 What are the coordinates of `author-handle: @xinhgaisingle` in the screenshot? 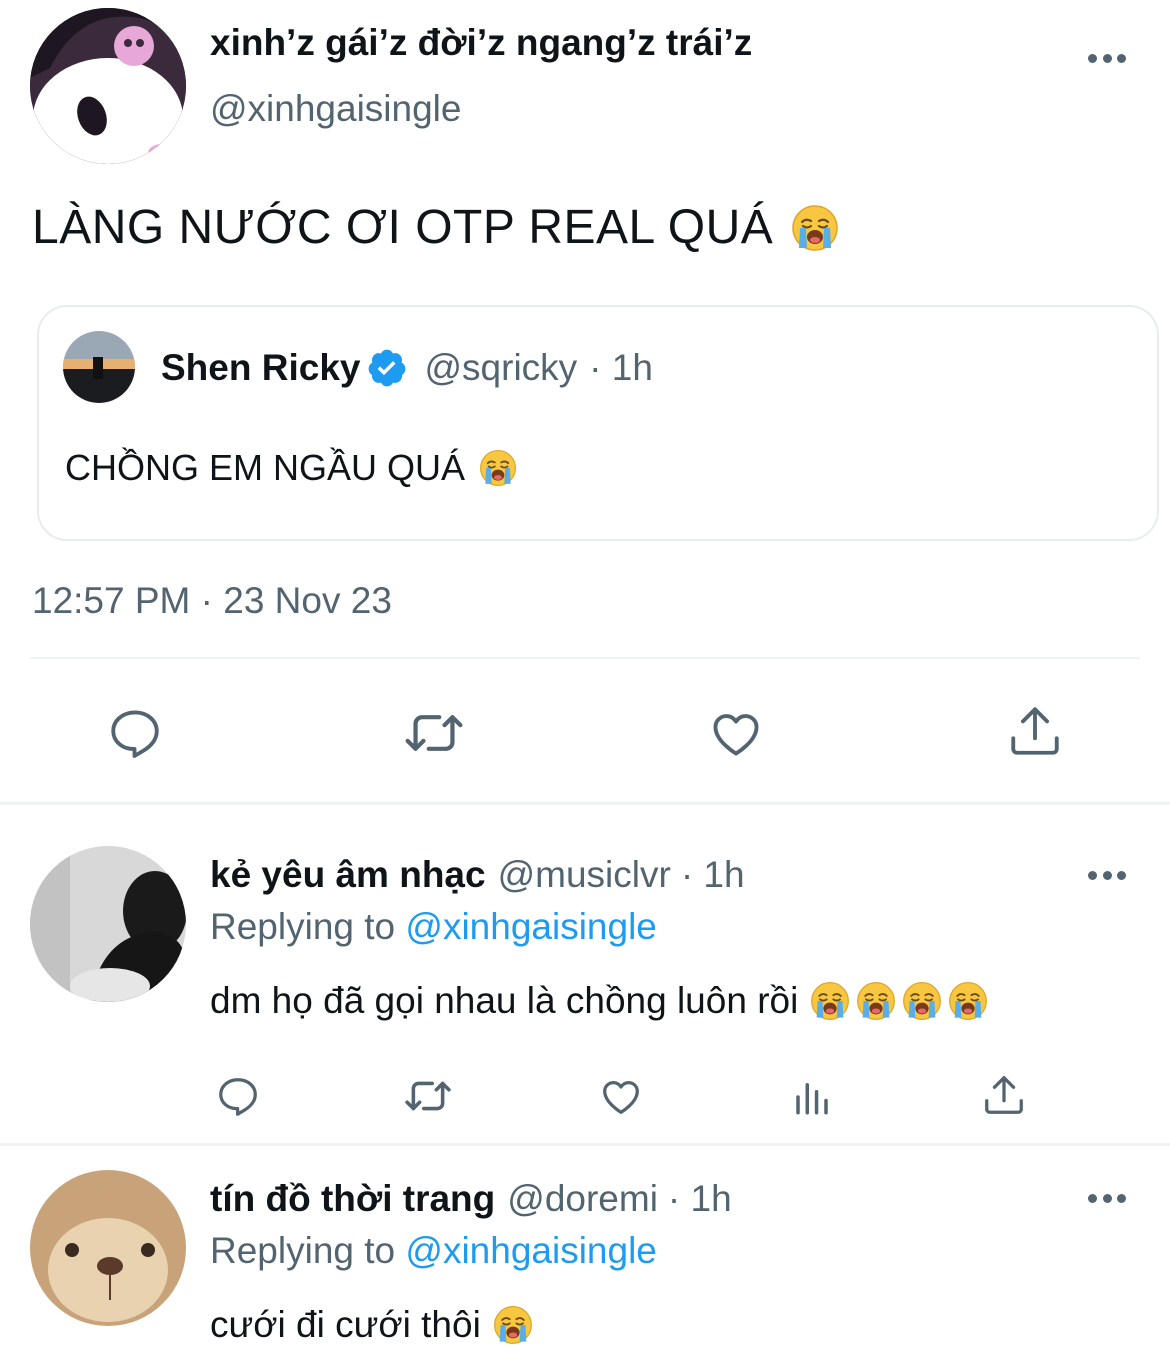 It's located at (335, 109).